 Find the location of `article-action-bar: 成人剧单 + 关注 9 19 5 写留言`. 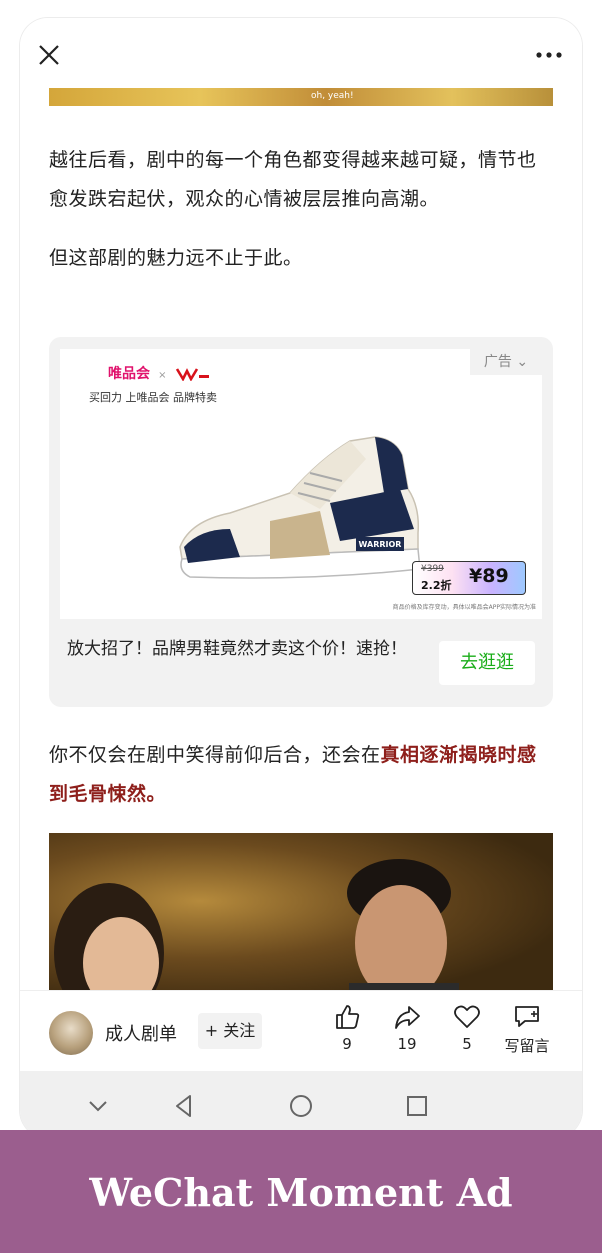

article-action-bar: 成人剧单 + 关注 9 19 5 写留言 is located at coordinates (301, 1030).